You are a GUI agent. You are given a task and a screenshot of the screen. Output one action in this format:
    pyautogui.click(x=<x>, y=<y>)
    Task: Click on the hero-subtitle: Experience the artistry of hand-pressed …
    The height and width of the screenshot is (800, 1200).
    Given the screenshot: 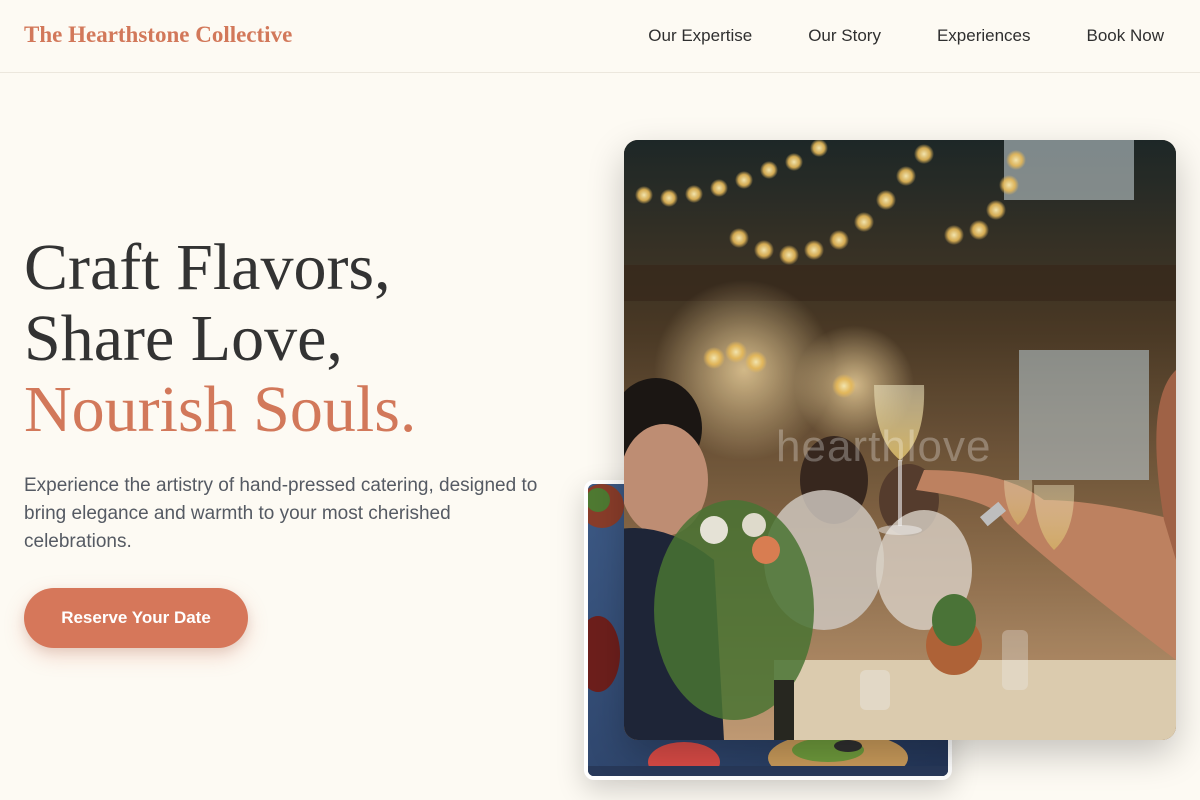 What is the action you would take?
    pyautogui.click(x=281, y=513)
    